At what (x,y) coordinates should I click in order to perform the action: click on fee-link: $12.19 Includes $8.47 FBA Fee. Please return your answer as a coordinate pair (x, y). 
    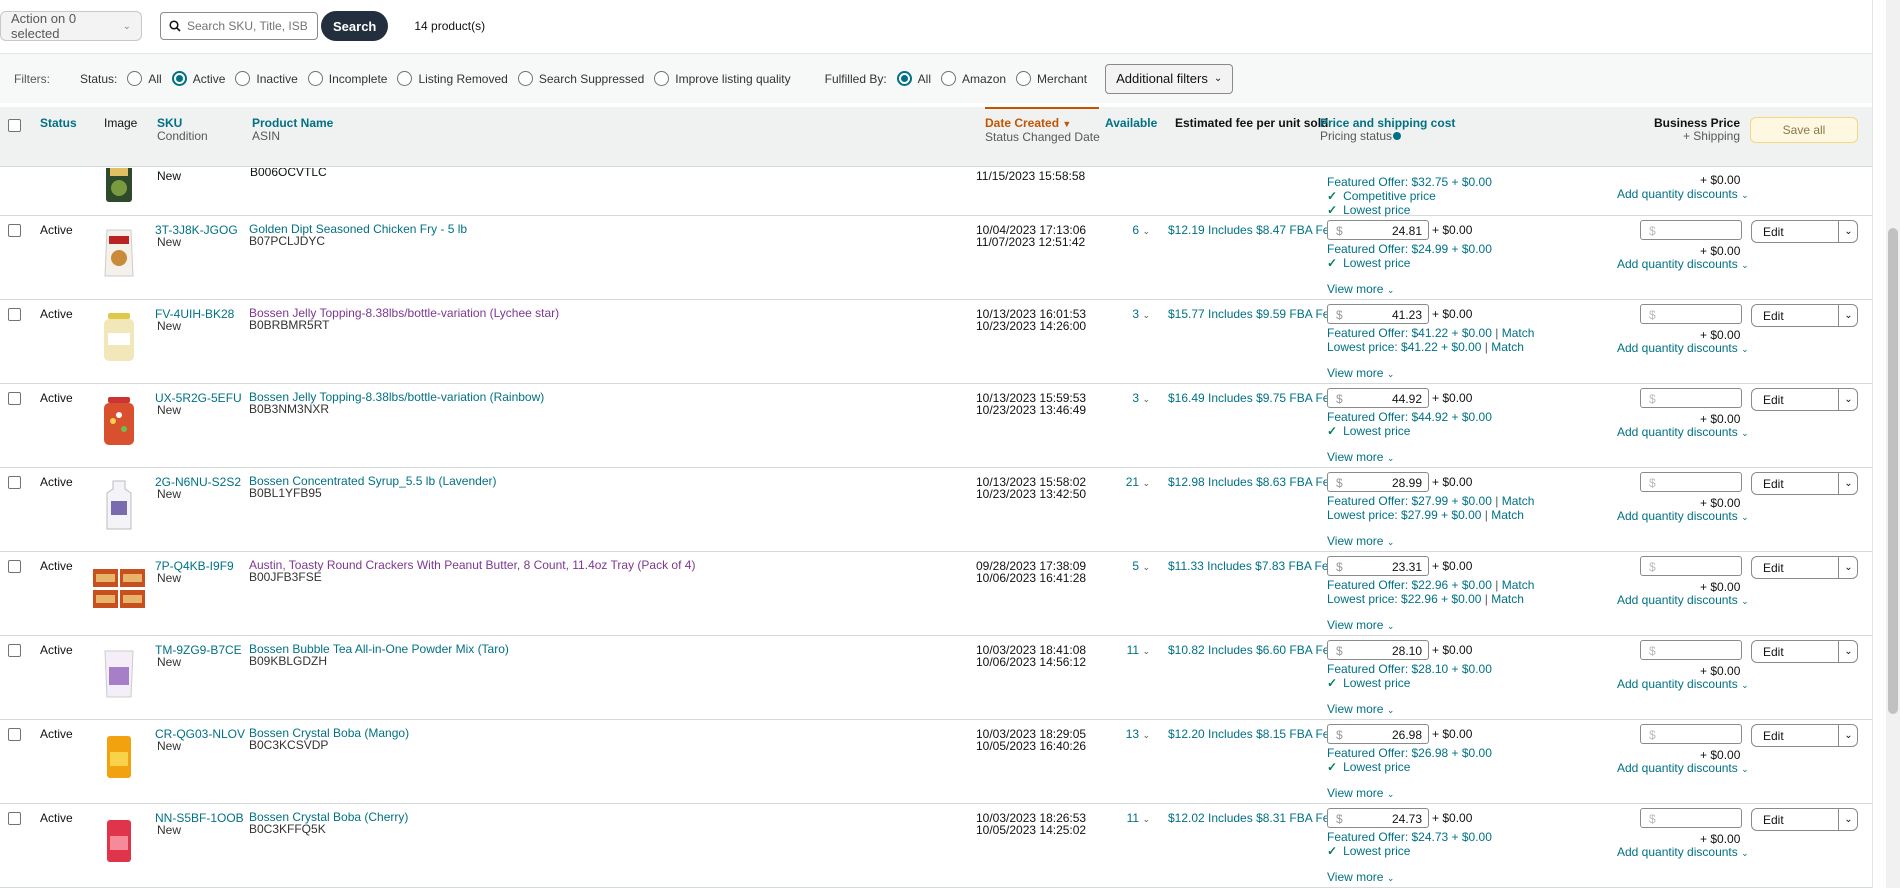
    Looking at the image, I should click on (1252, 230).